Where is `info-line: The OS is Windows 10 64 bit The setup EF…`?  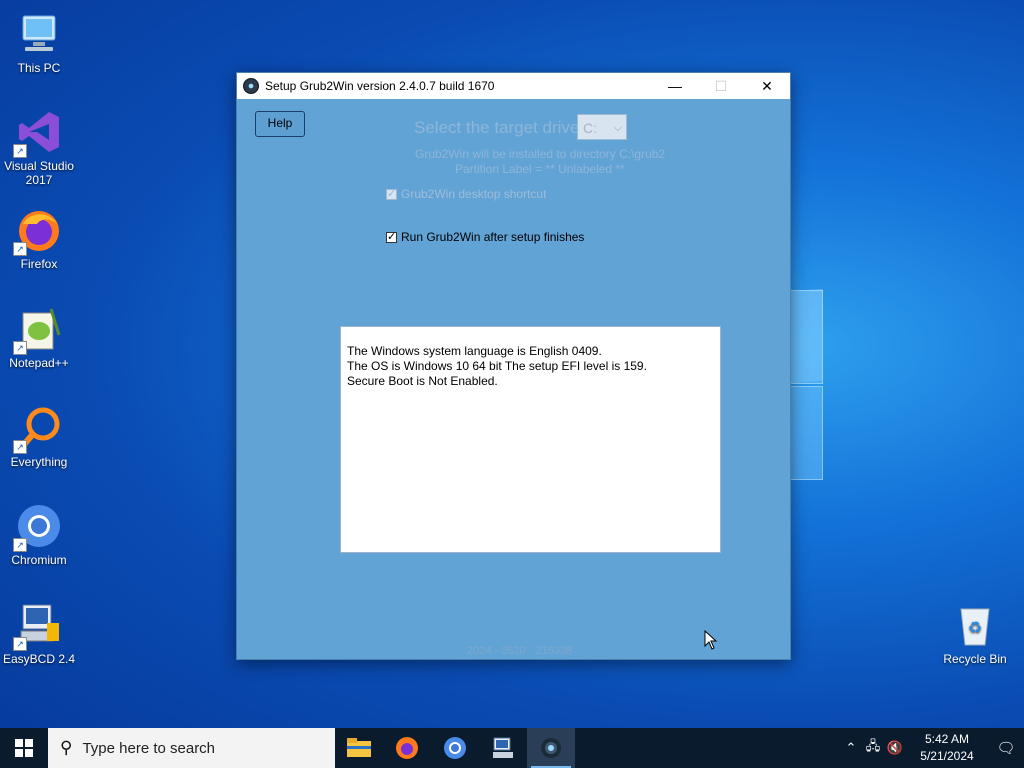
info-line: The OS is Windows 10 64 bit The setup EF… is located at coordinates (497, 366).